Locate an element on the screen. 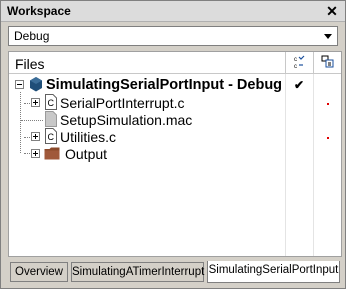 This screenshot has height=289, width=346. tab-simulatingatimerinterrupt: SimulatingATimerInterrupt is located at coordinates (137, 272).